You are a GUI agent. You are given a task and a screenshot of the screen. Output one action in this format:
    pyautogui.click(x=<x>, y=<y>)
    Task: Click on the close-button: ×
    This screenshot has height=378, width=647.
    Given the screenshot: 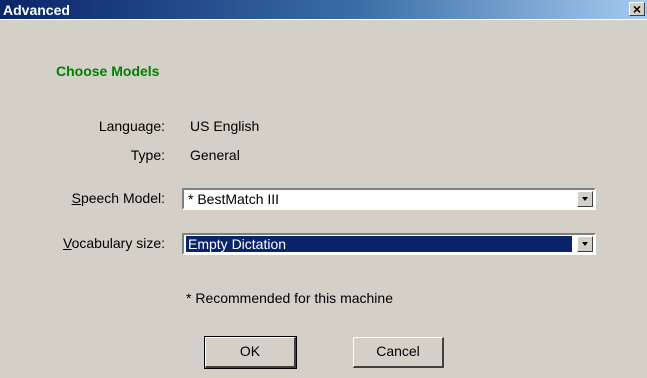 What is the action you would take?
    pyautogui.click(x=637, y=9)
    